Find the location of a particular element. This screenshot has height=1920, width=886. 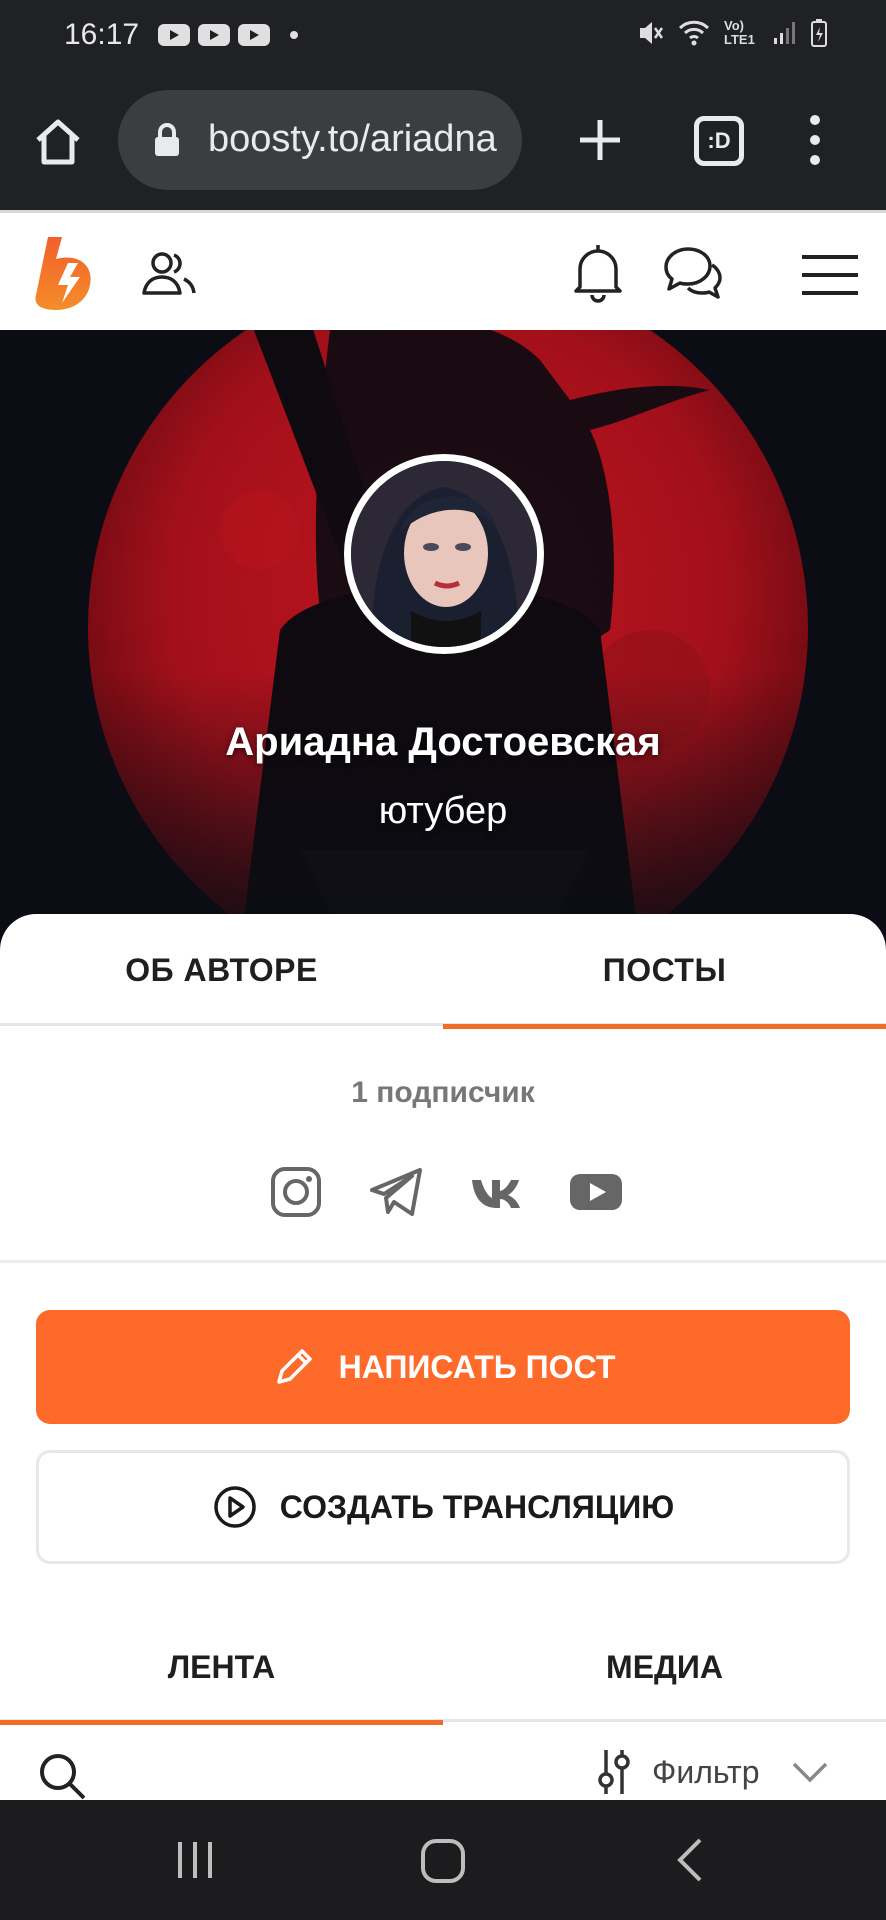

system-status-icons: Vo) LTE1 is located at coordinates (733, 33).